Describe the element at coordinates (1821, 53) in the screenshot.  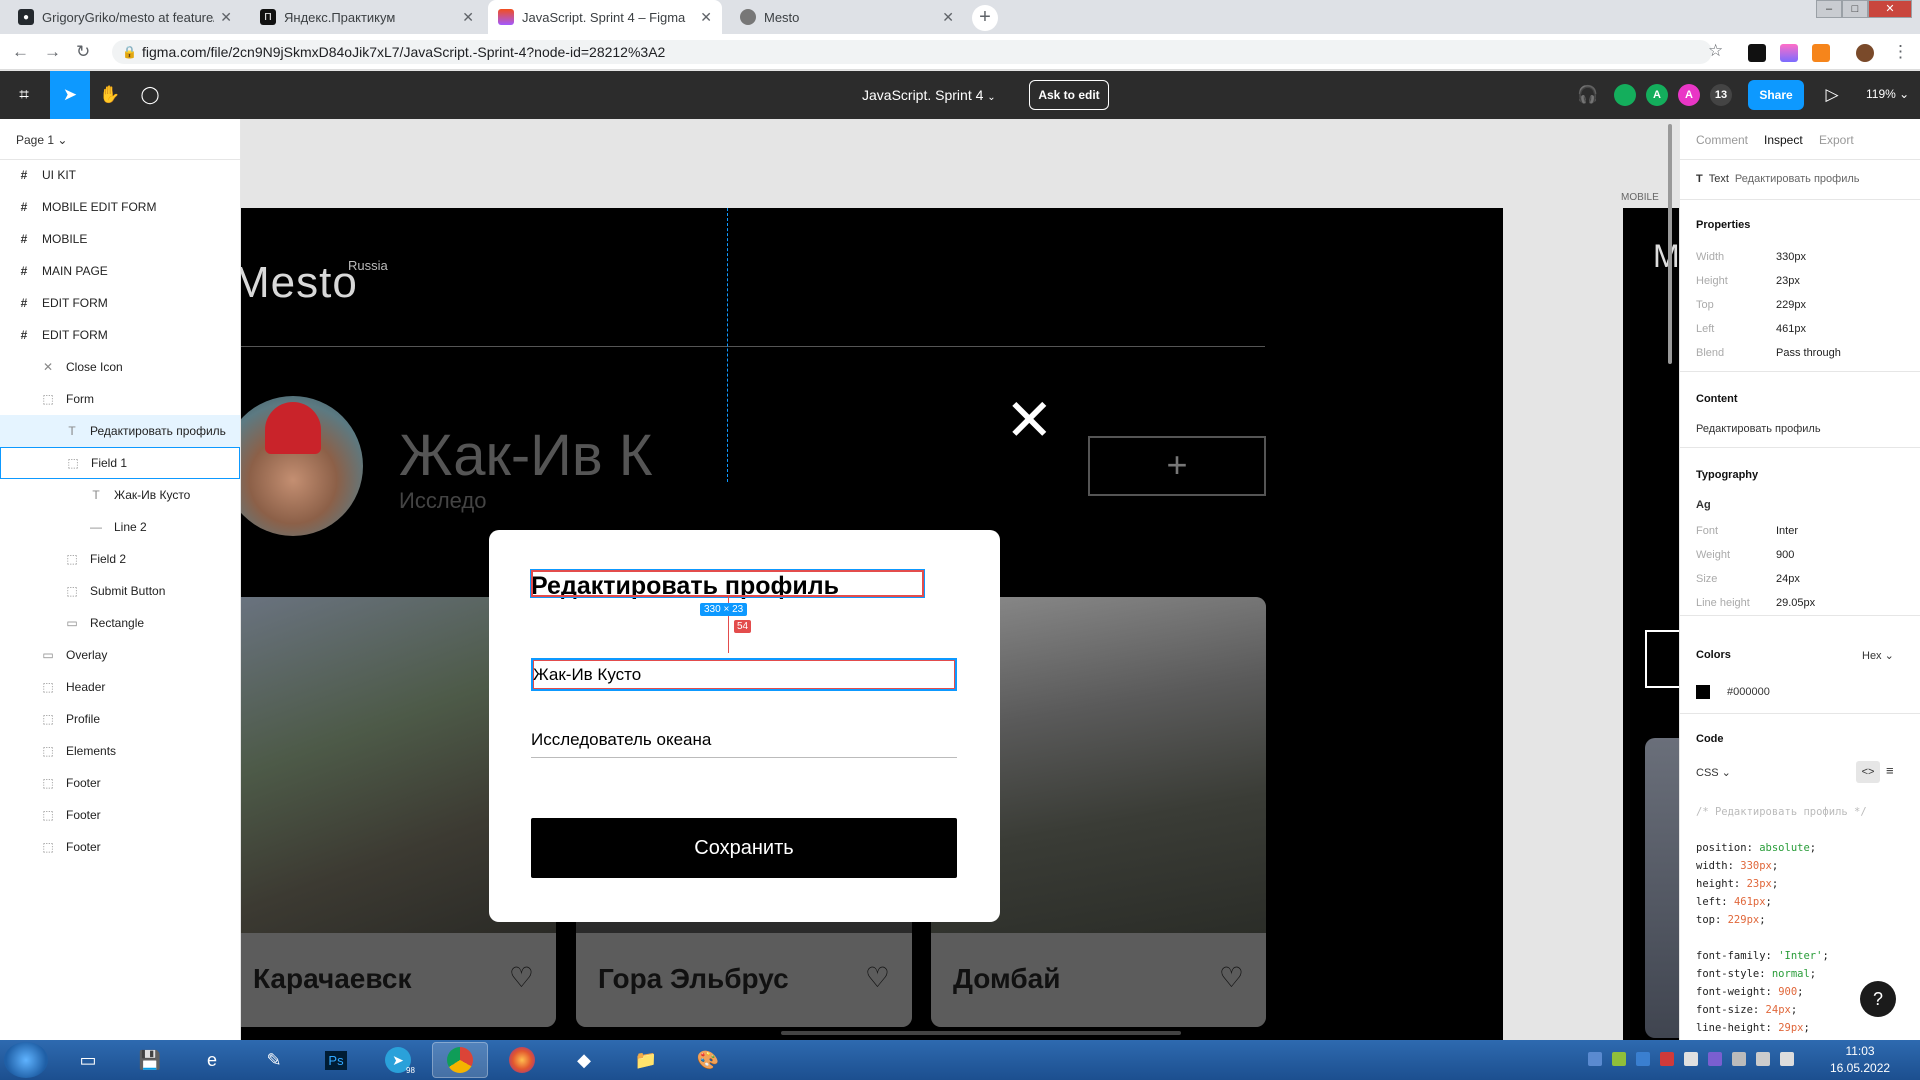
I see `metamask-icon` at that location.